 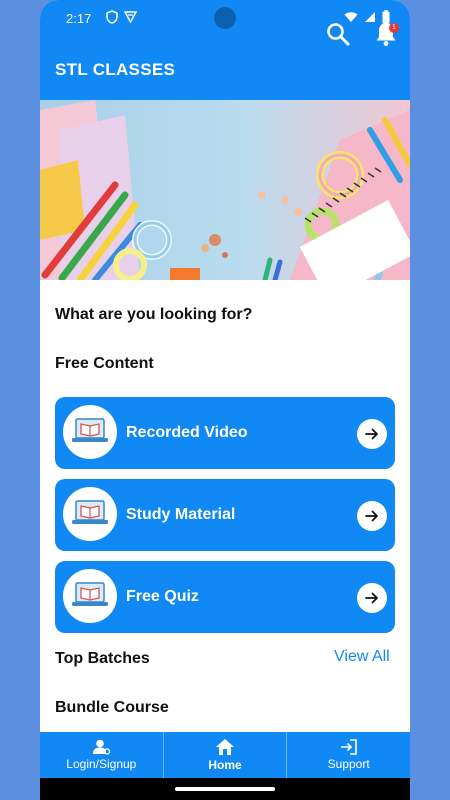 What do you see at coordinates (225, 747) in the screenshot?
I see `home-icon` at bounding box center [225, 747].